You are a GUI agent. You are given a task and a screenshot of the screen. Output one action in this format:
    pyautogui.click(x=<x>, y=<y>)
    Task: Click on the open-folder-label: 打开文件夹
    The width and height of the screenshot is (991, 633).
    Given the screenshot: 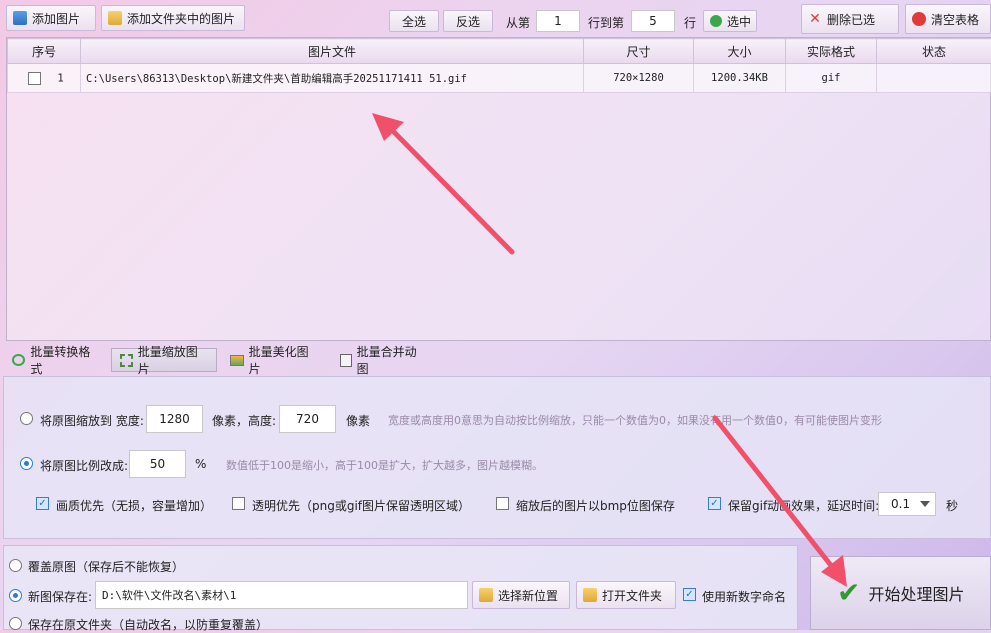 What is the action you would take?
    pyautogui.click(x=632, y=595)
    